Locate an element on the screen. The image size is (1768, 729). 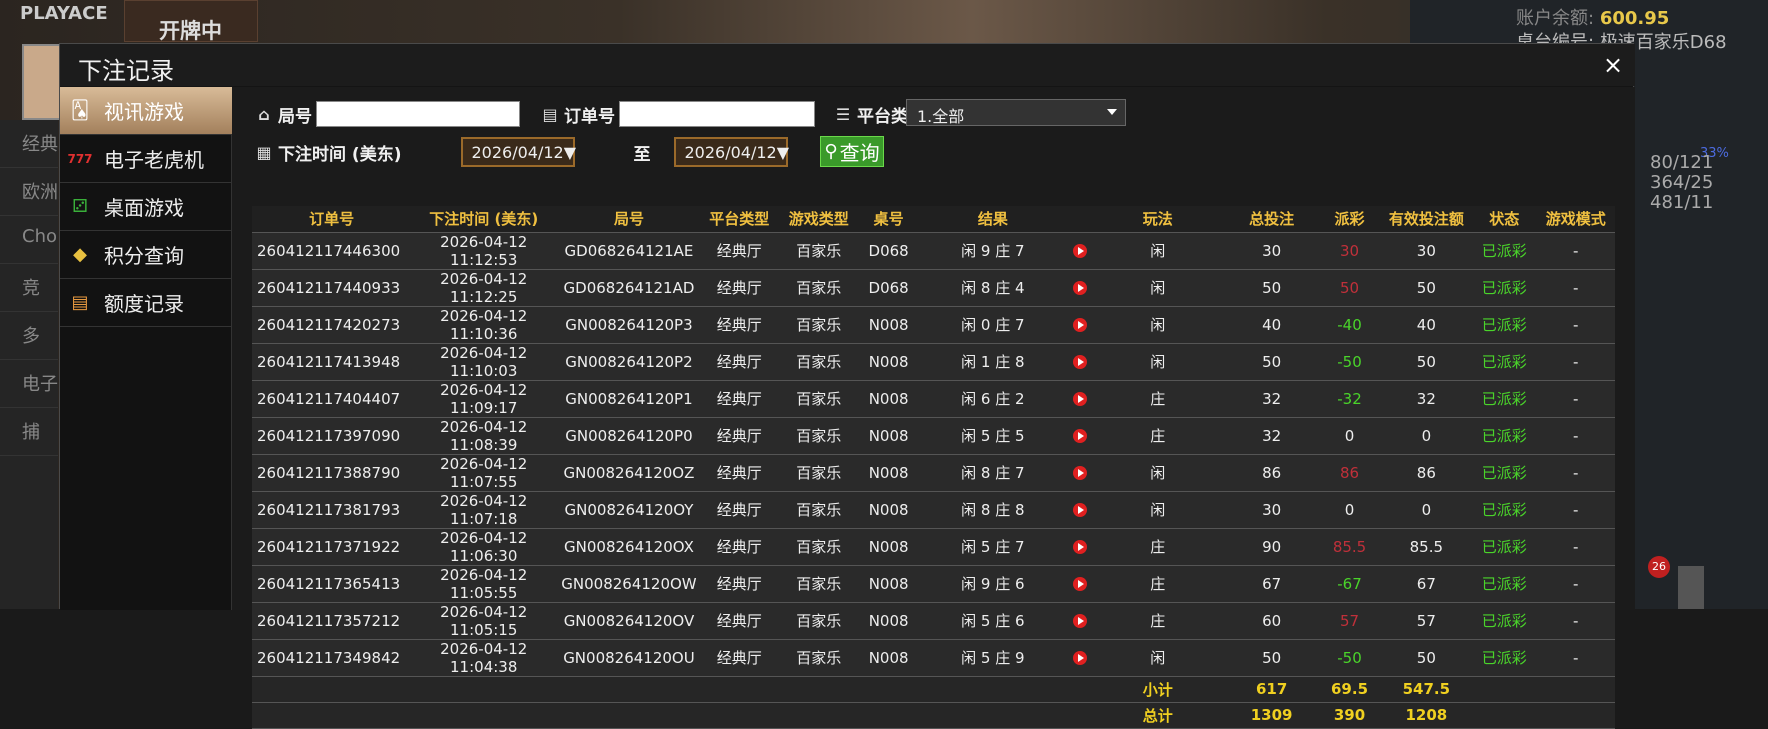
rail-item: 电子 is located at coordinates (29, 384).